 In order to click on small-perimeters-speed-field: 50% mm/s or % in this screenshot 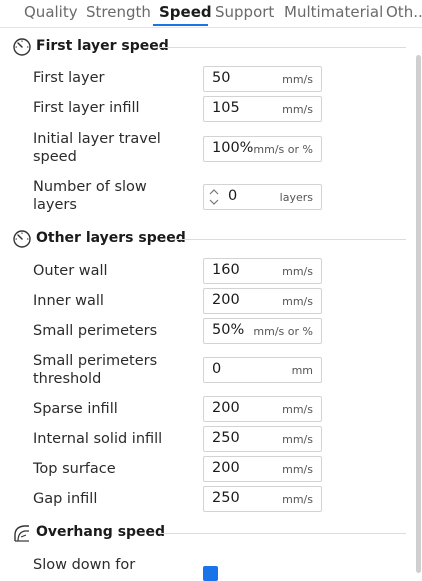, I will do `click(262, 331)`.